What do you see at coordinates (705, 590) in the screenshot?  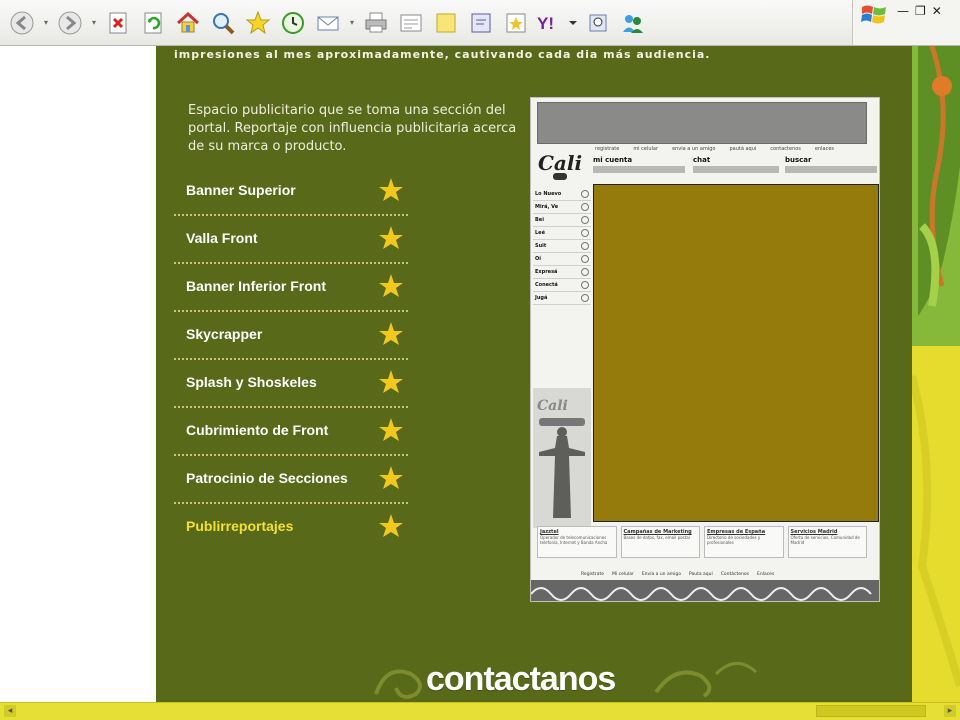 I see `preview-swirl-decoration` at bounding box center [705, 590].